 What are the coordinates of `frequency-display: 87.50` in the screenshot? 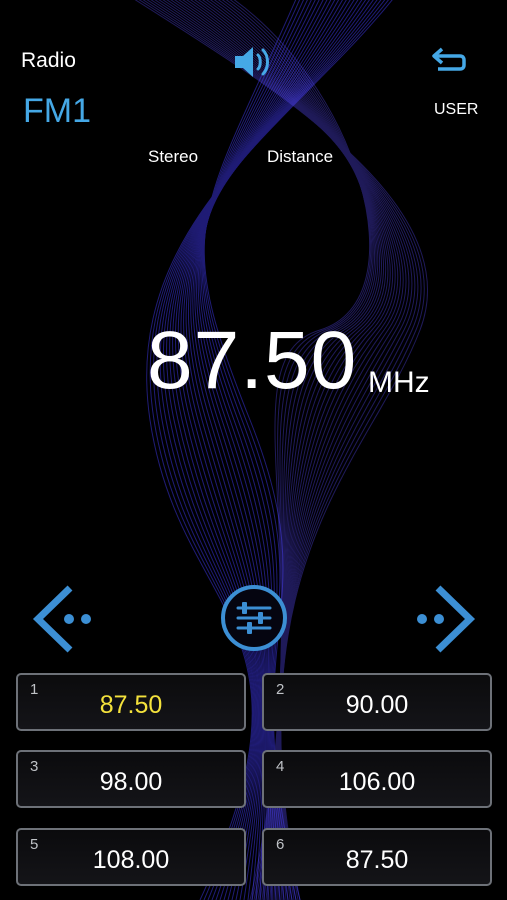 It's located at (252, 360).